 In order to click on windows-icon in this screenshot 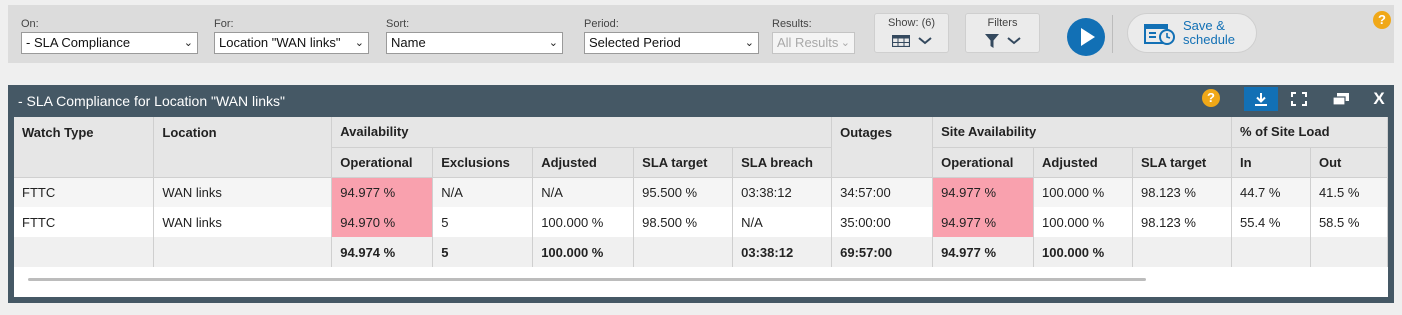, I will do `click(1340, 99)`.